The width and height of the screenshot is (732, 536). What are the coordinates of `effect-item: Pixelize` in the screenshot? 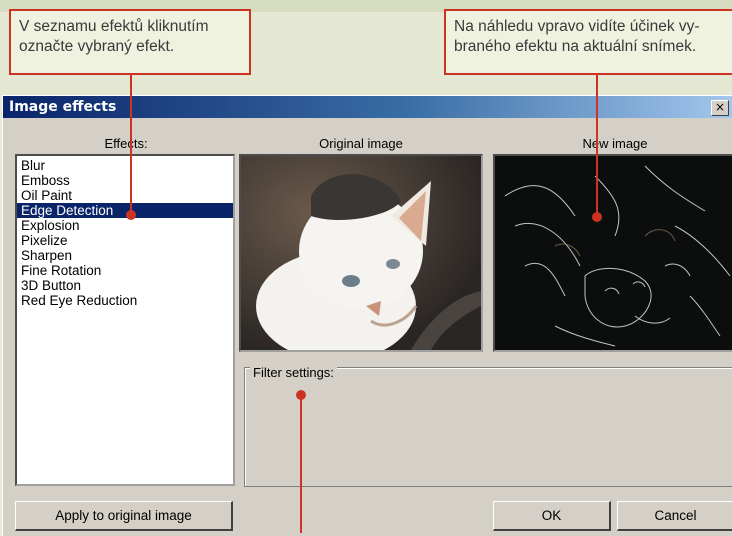 It's located at (125, 240).